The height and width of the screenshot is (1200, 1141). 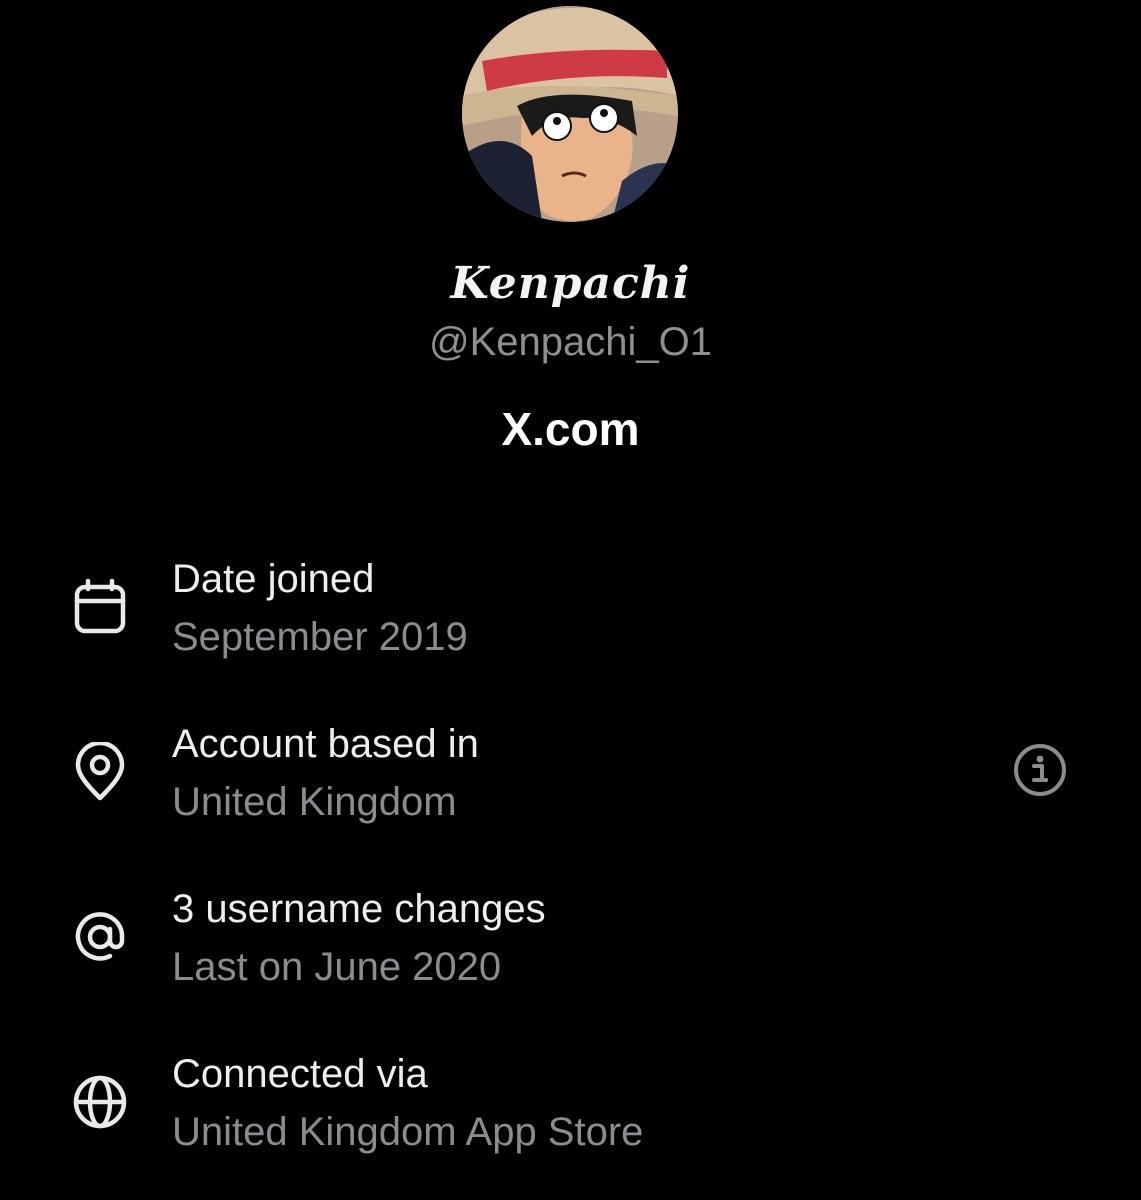 I want to click on calendar-icon, so click(x=100, y=607).